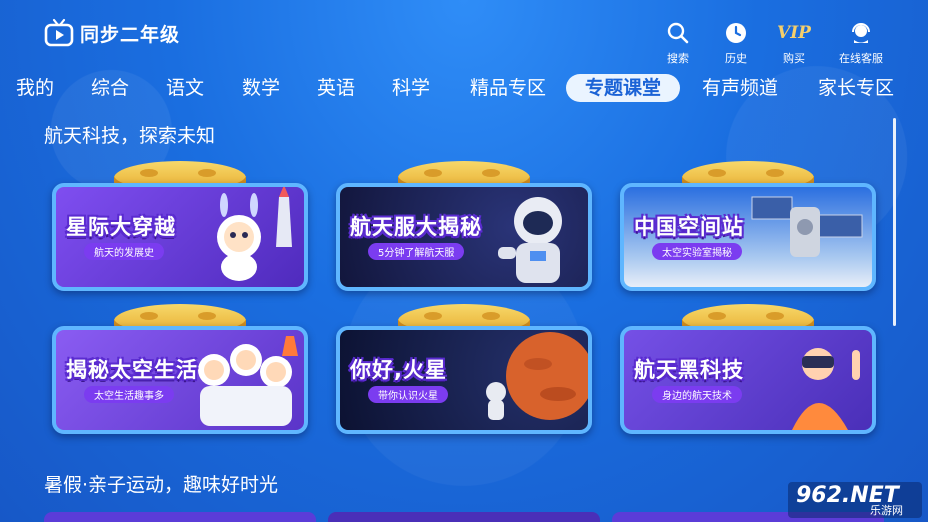 The width and height of the screenshot is (928, 522). Describe the element at coordinates (124, 251) in the screenshot. I see `card-subtitle: 航天的发展史` at that location.